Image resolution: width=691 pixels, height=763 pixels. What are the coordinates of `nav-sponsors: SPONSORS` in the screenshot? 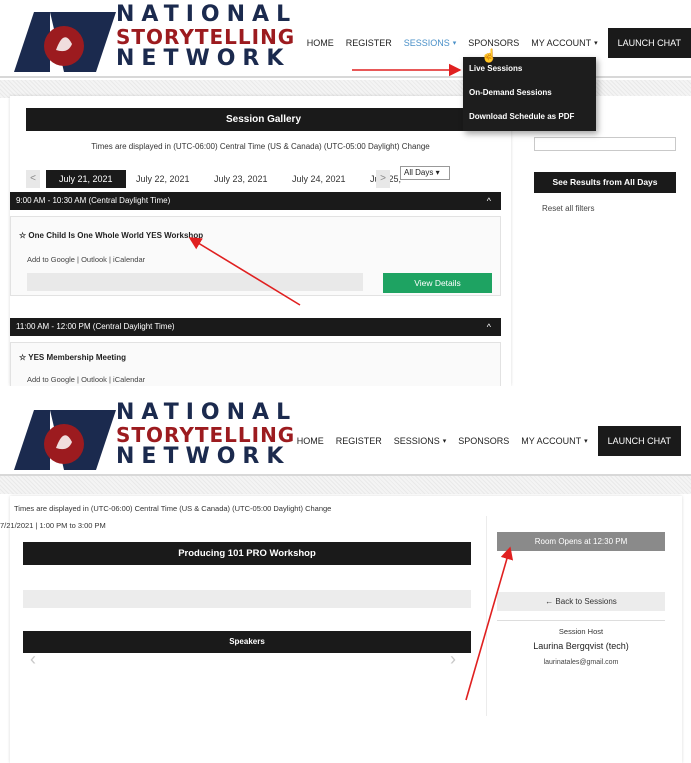 It's located at (483, 441).